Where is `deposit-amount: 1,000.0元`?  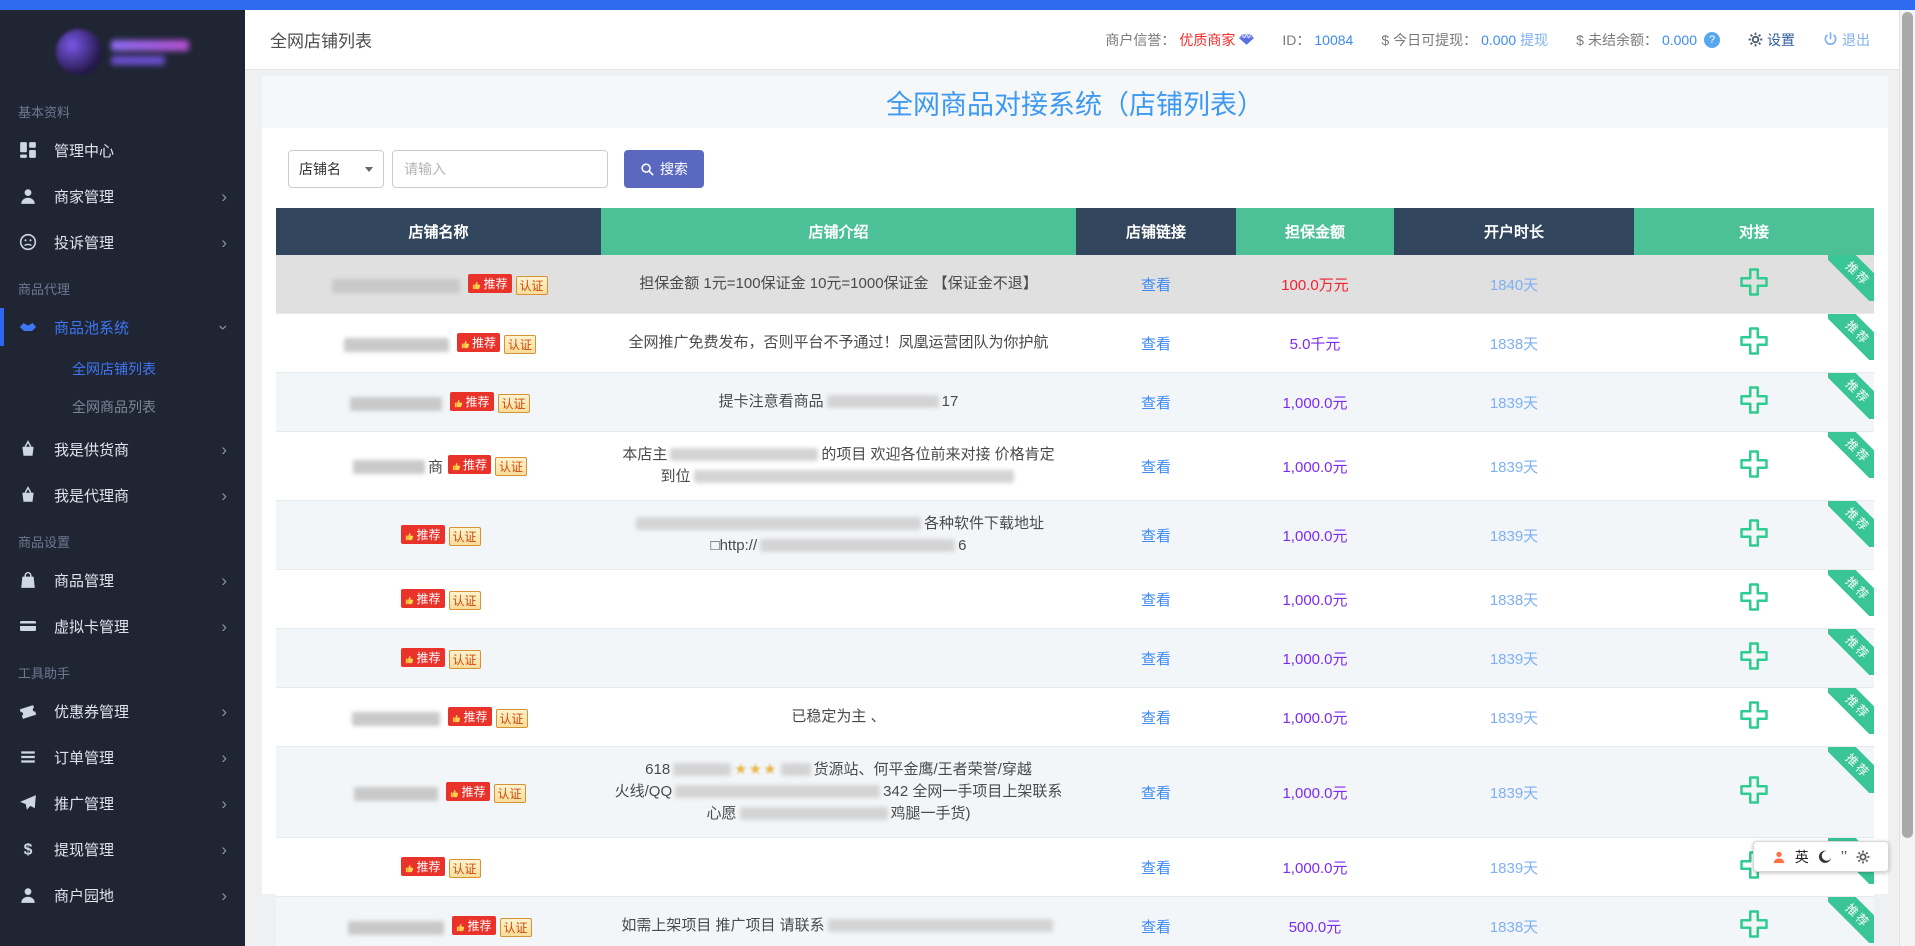
deposit-amount: 1,000.0元 is located at coordinates (1315, 467).